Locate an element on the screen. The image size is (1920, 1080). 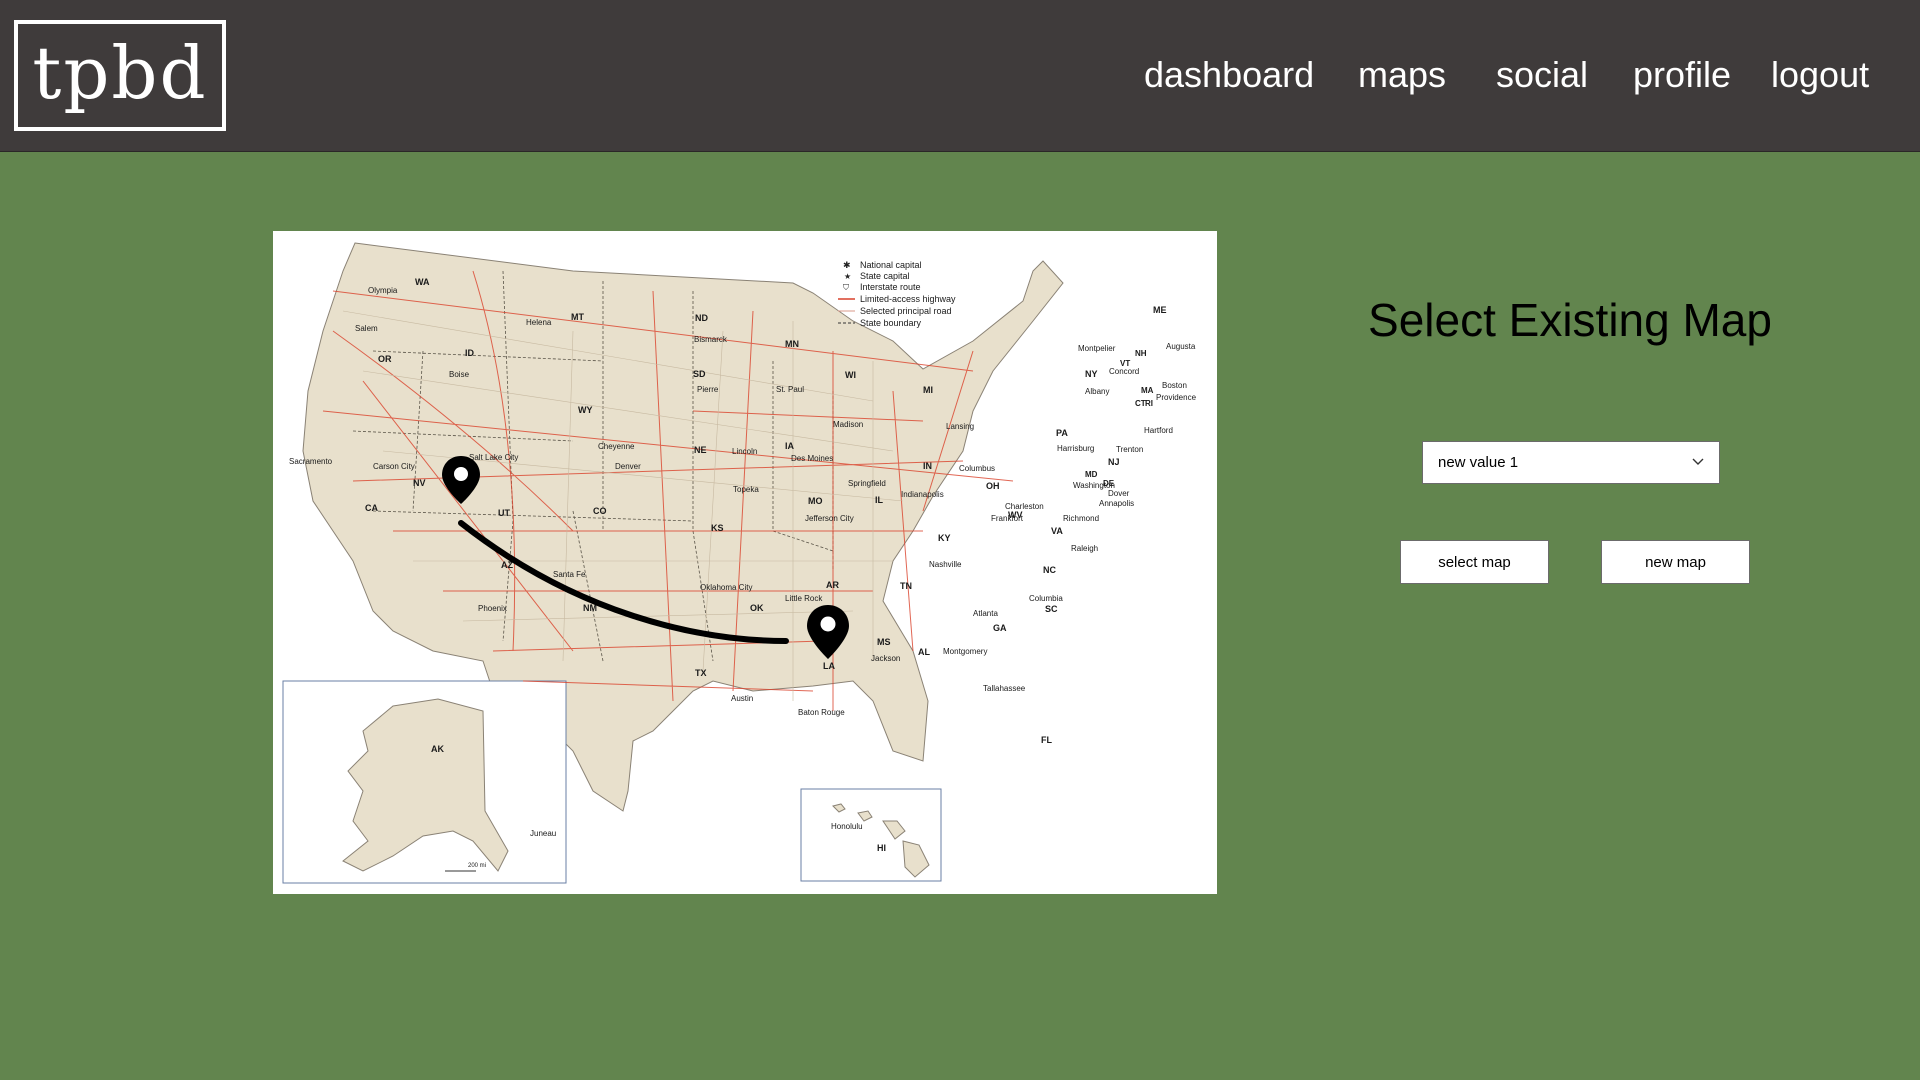
svg-text: Oklahoma City is located at coordinates (726, 587).